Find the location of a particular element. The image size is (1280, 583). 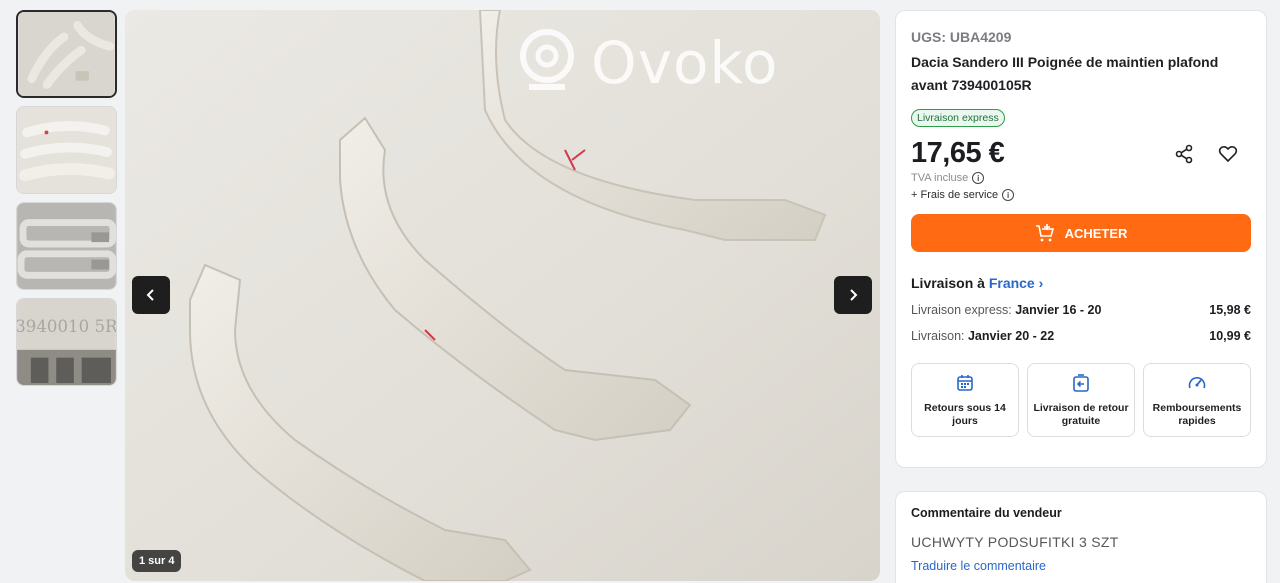

delivery-label: Livraison: is located at coordinates (938, 336).